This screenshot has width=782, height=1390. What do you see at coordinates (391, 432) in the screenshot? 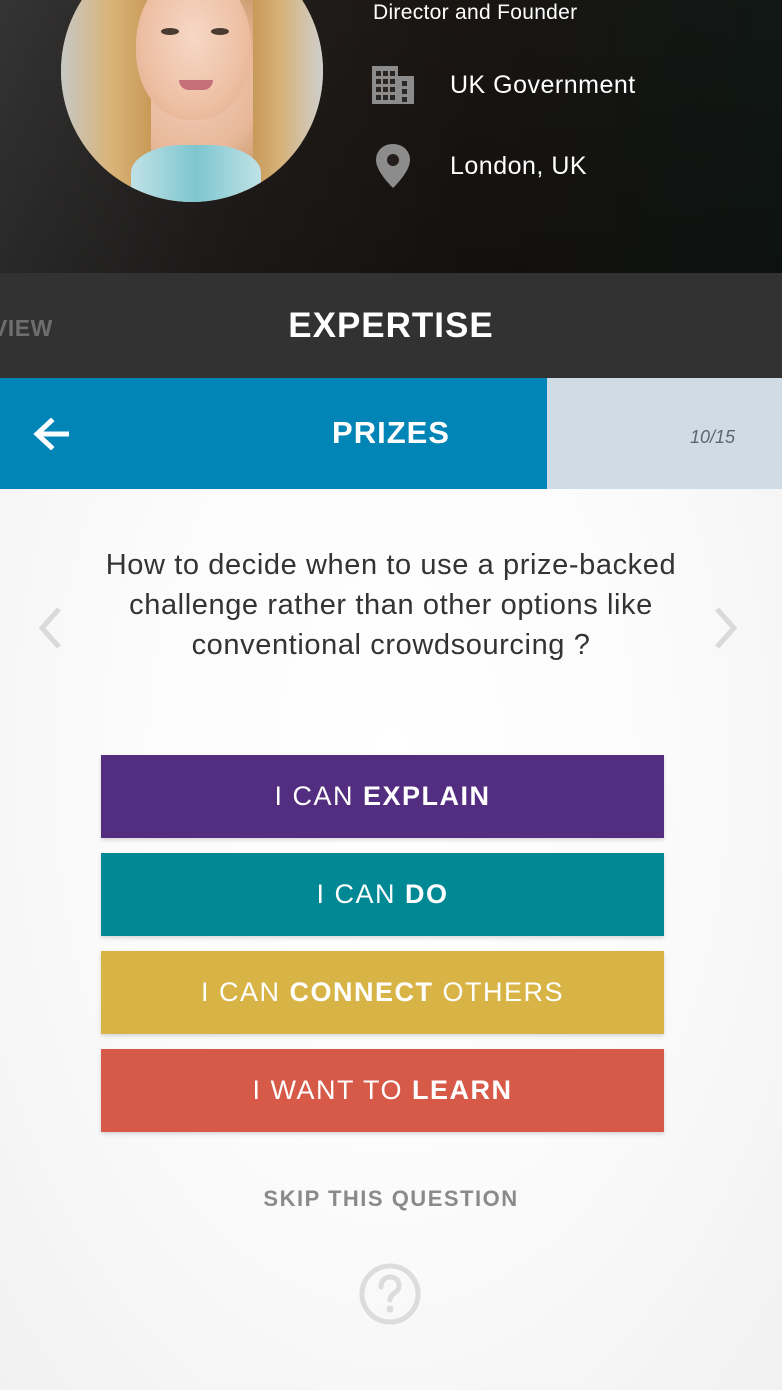
I see `topic-title: PRIZES` at bounding box center [391, 432].